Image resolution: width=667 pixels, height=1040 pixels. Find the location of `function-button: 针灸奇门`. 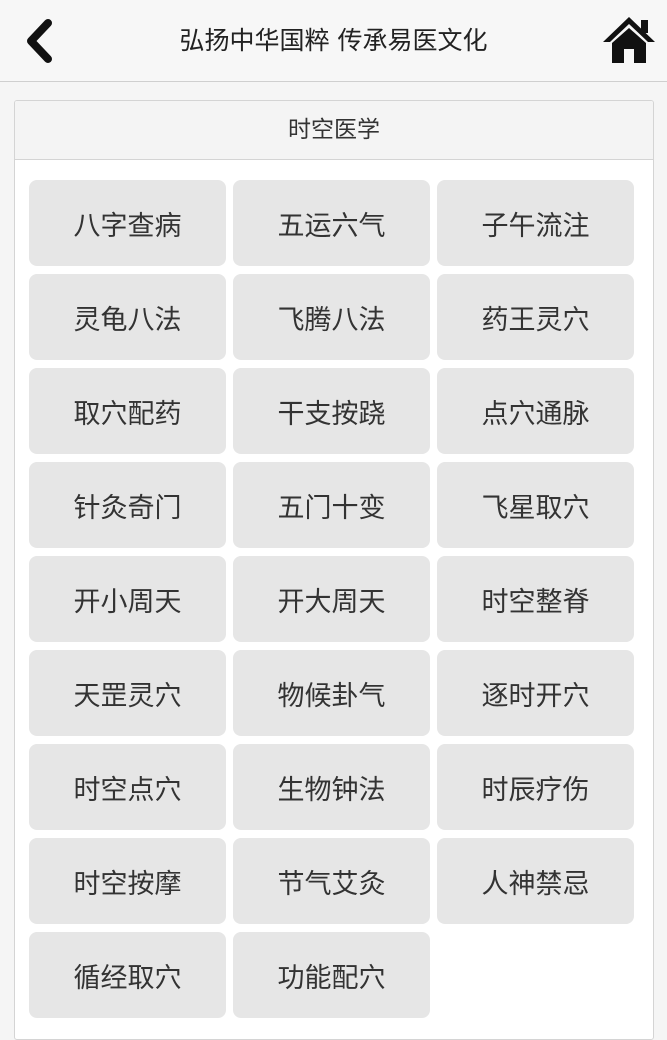

function-button: 针灸奇门 is located at coordinates (127, 505).